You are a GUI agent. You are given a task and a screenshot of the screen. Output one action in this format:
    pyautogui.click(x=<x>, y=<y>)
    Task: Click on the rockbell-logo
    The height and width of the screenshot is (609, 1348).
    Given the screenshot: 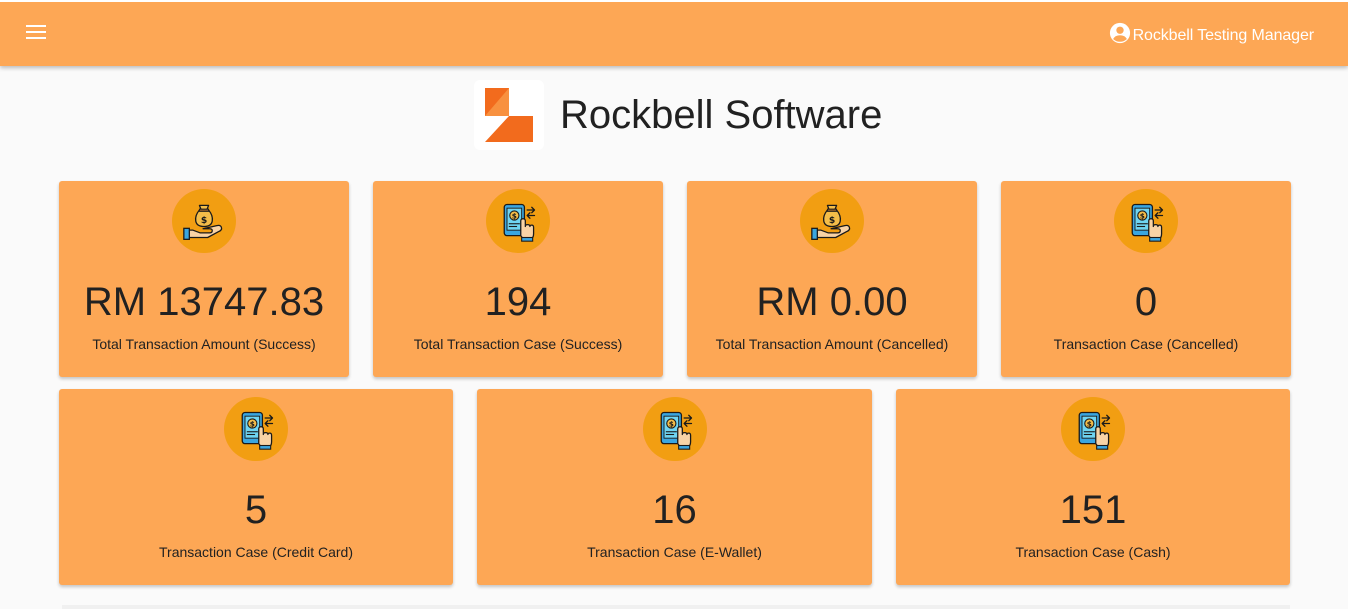 What is the action you would take?
    pyautogui.click(x=509, y=115)
    